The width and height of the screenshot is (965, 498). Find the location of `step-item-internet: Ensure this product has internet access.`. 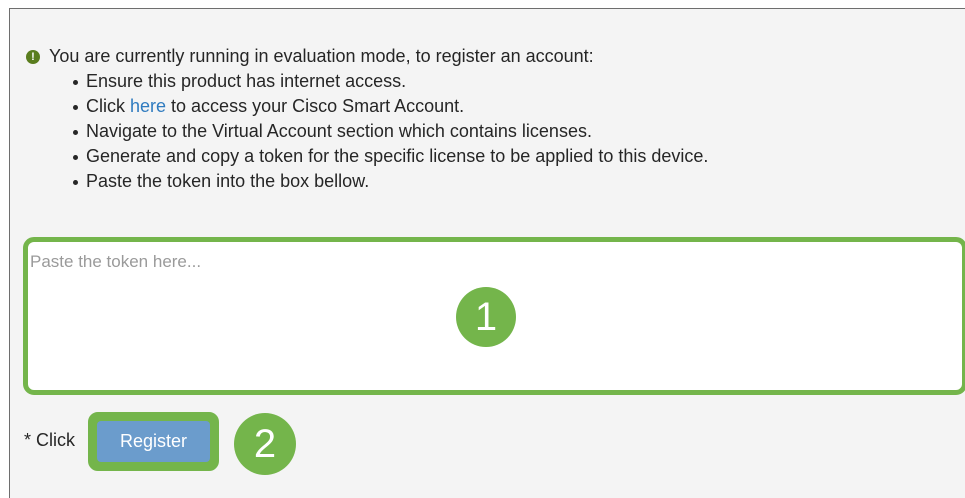

step-item-internet: Ensure this product has internet access. is located at coordinates (390, 81).